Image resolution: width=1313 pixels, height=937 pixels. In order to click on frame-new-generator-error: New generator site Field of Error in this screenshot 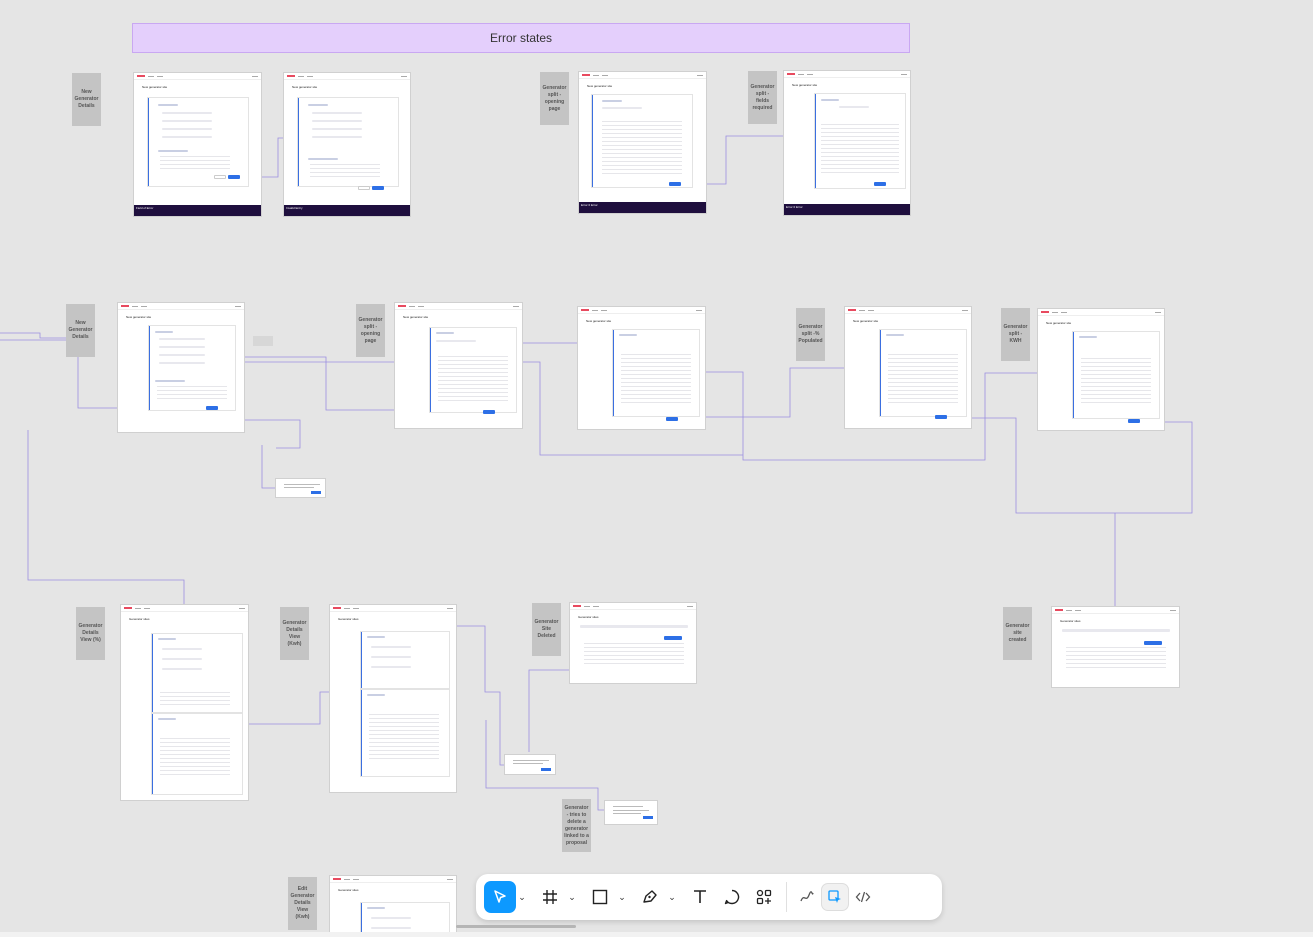, I will do `click(197, 144)`.